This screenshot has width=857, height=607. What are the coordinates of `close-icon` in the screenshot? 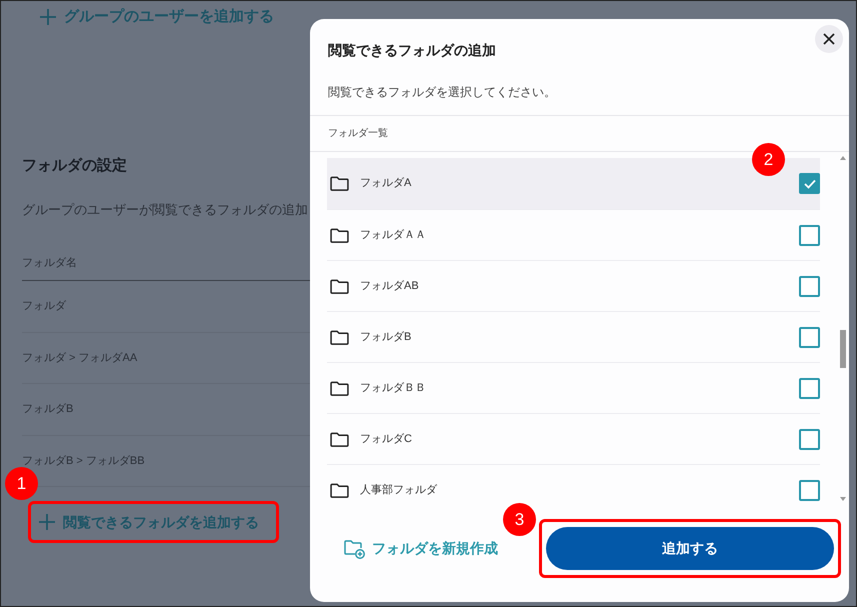 It's located at (829, 39).